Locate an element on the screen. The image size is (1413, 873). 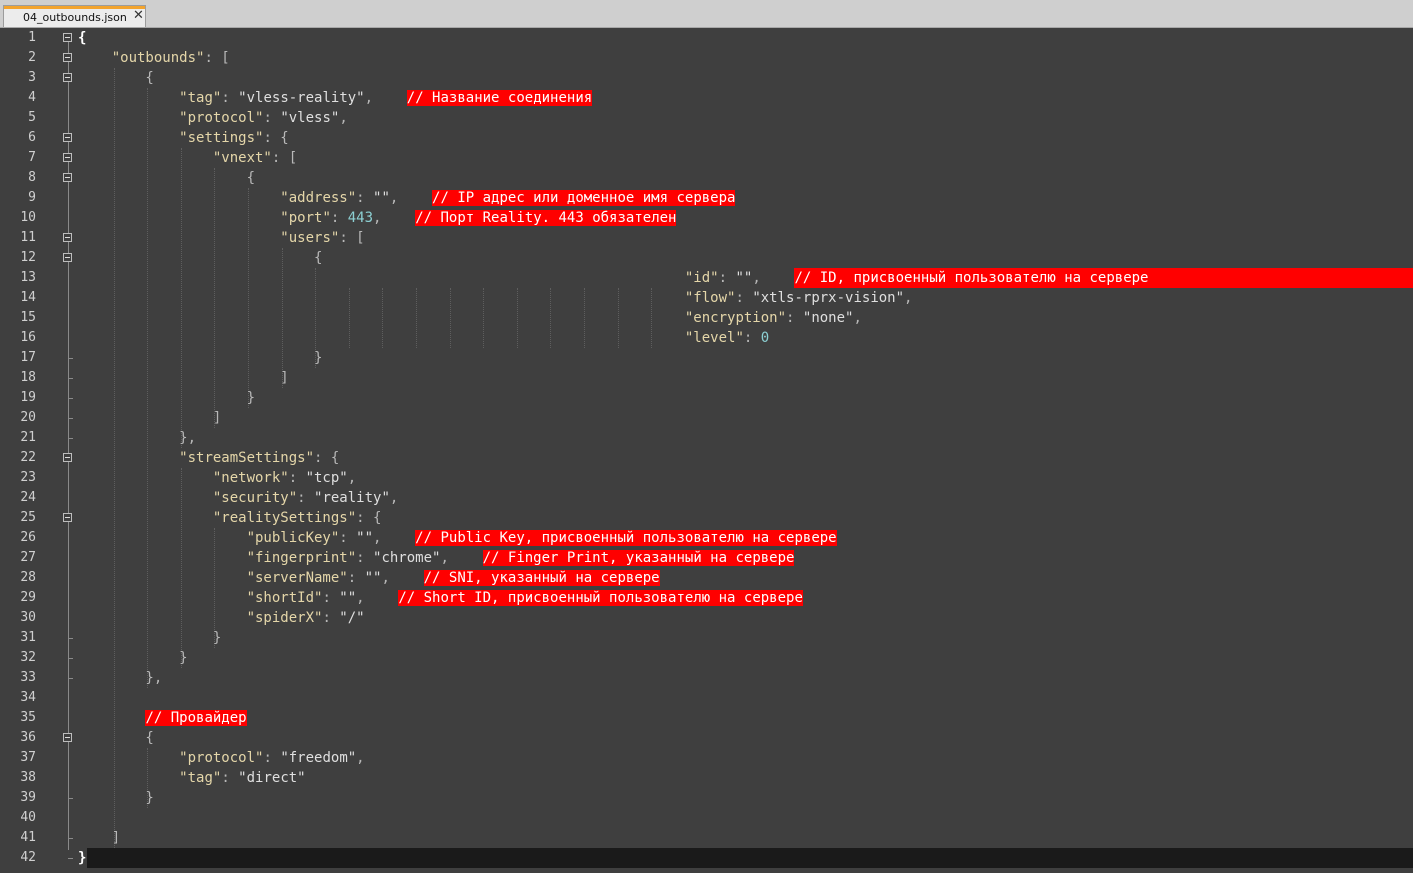
line-number: 1 is located at coordinates (32, 37).